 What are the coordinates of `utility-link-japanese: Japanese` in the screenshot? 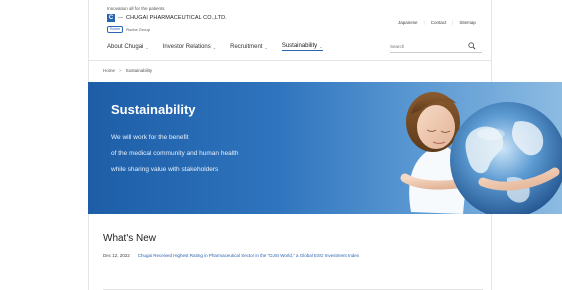 It's located at (408, 22).